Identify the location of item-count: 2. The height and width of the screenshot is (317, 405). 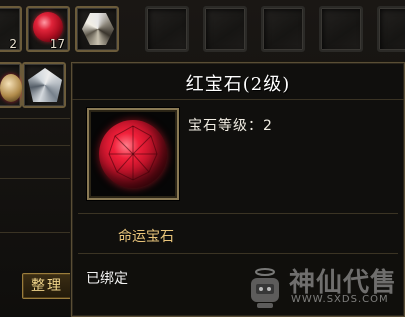
(13, 44).